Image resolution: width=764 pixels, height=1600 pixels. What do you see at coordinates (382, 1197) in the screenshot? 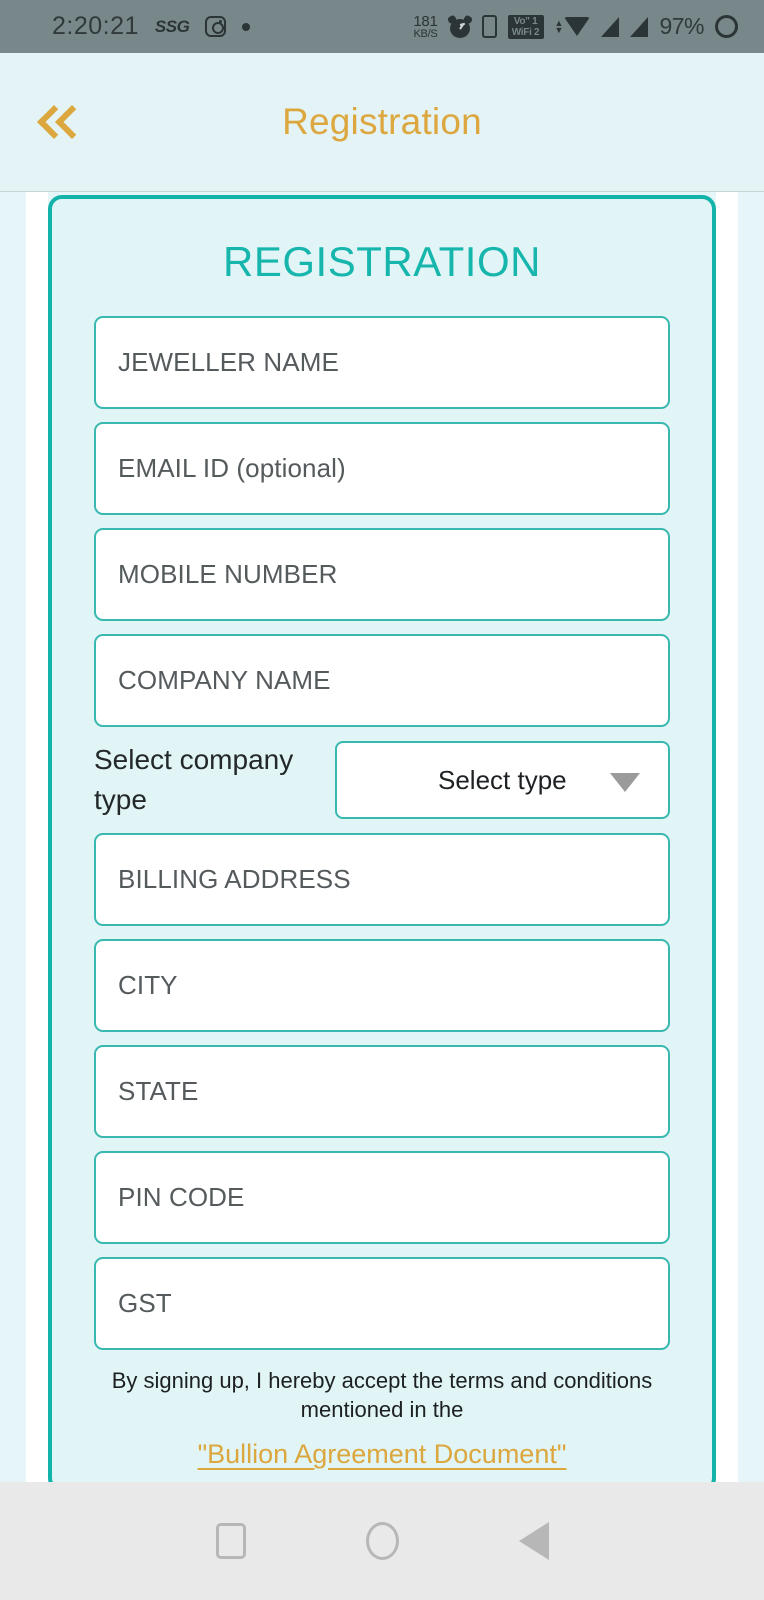
I see `pin-code-field: PIN CODE` at bounding box center [382, 1197].